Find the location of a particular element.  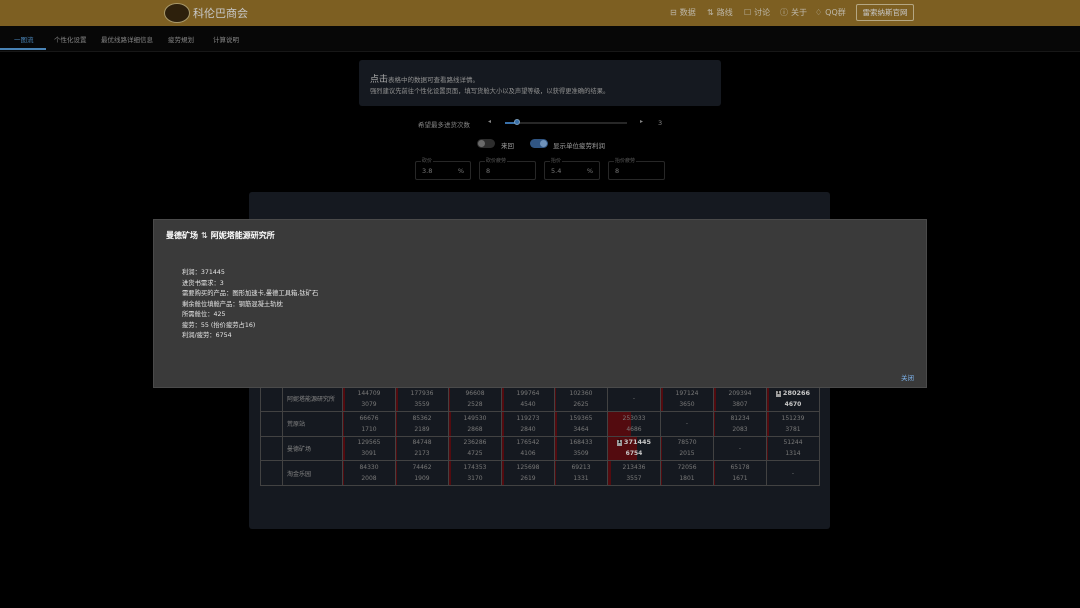

close-button: 关闭 is located at coordinates (907, 377).